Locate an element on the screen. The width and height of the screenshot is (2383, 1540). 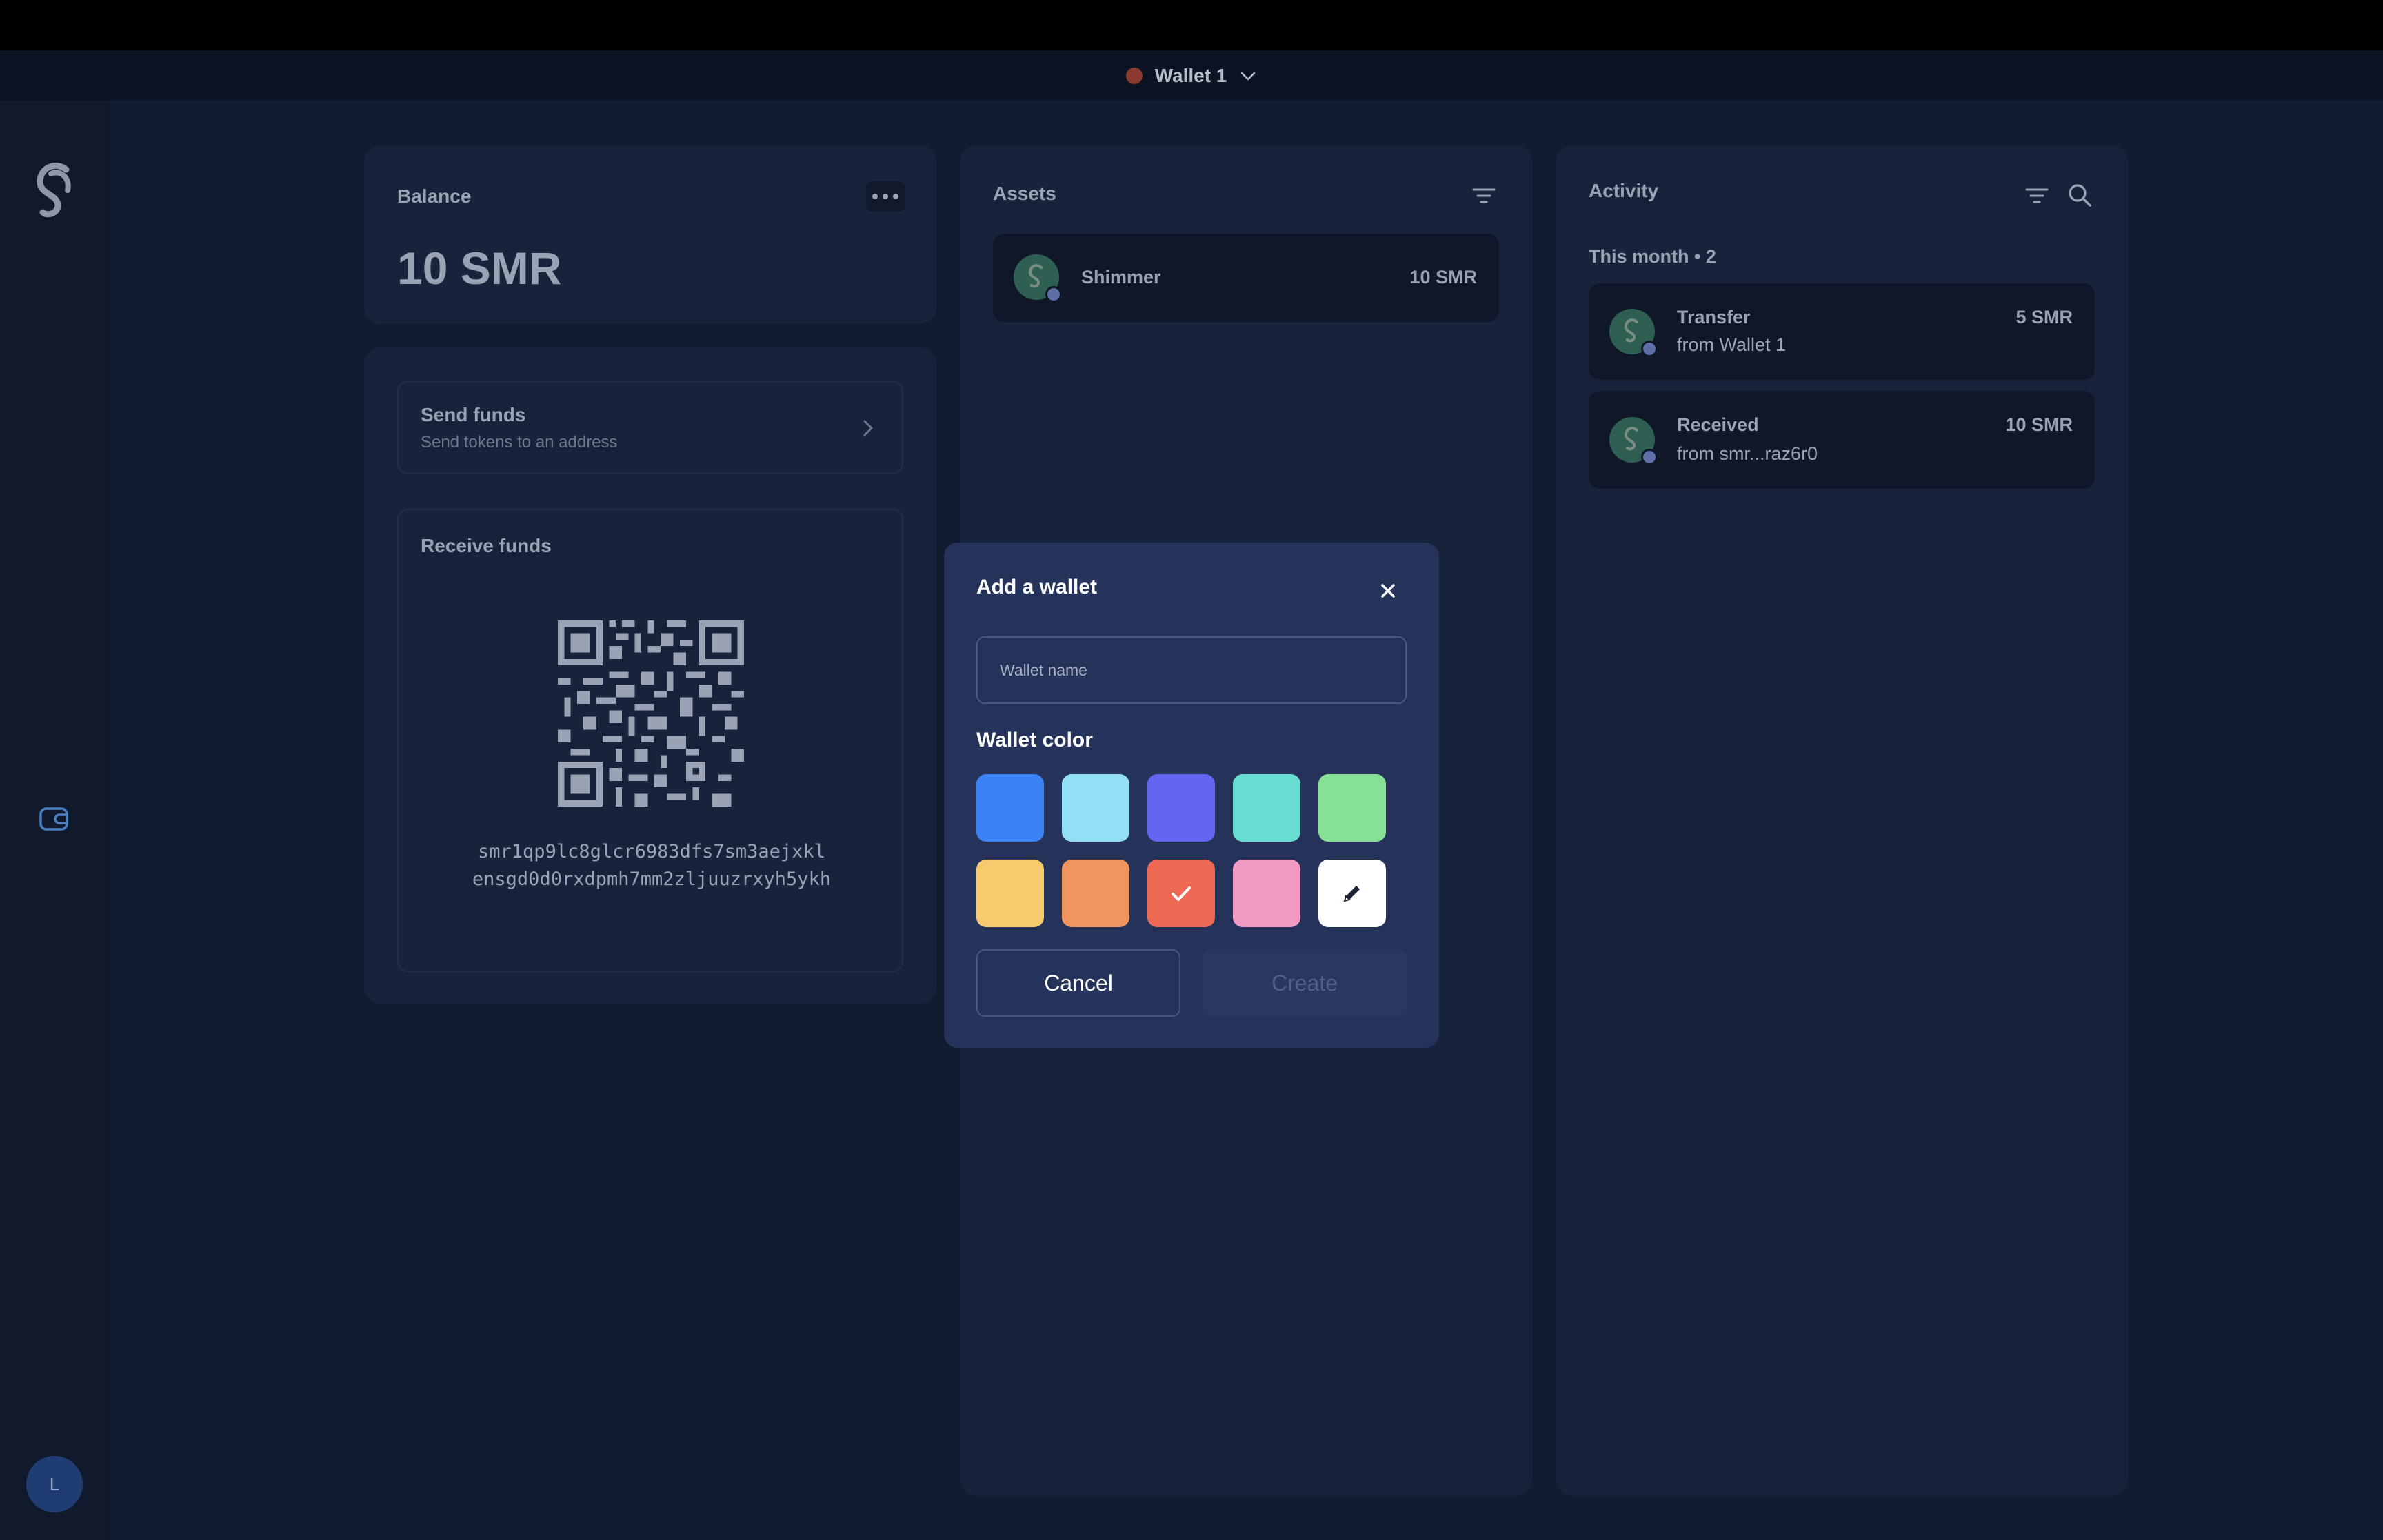
balance-title: Balance is located at coordinates (434, 196).